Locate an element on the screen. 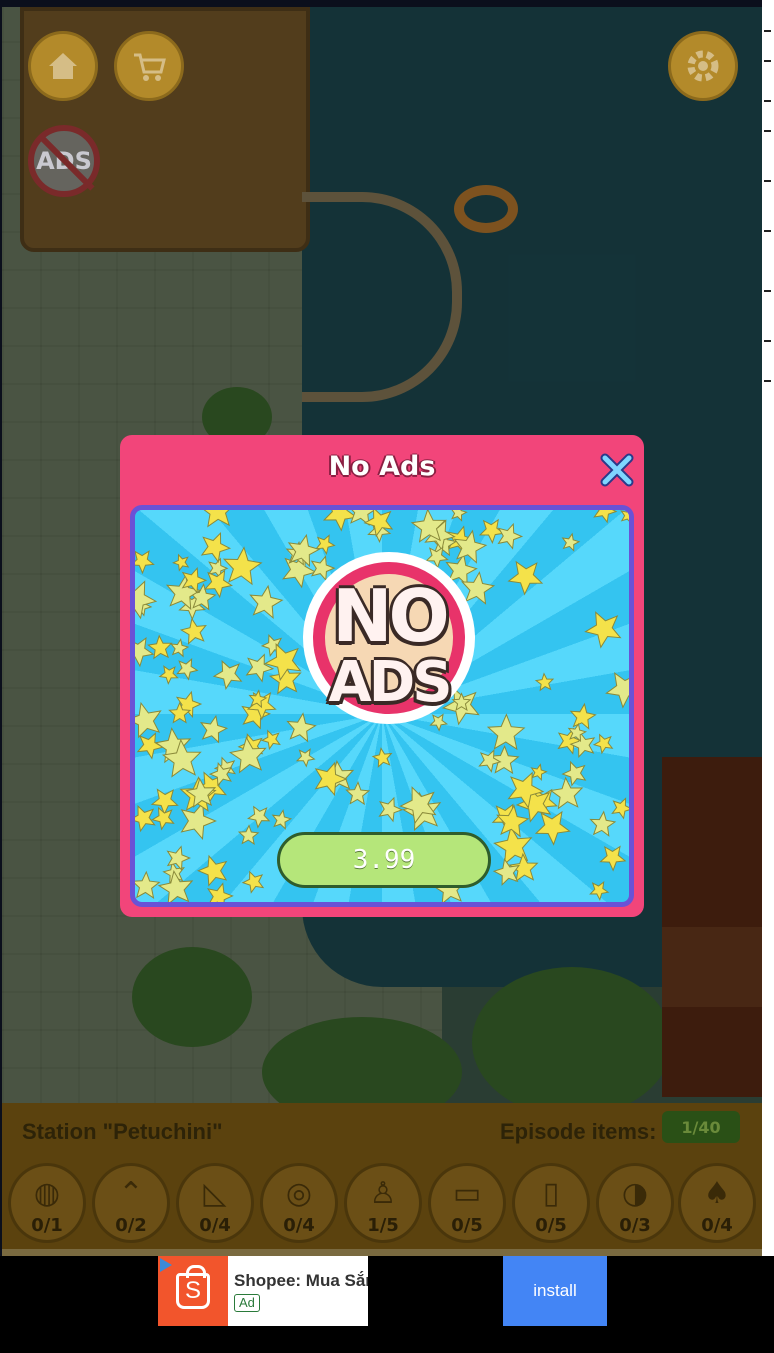  boomerang-icon: ⌃ is located at coordinates (131, 1193).